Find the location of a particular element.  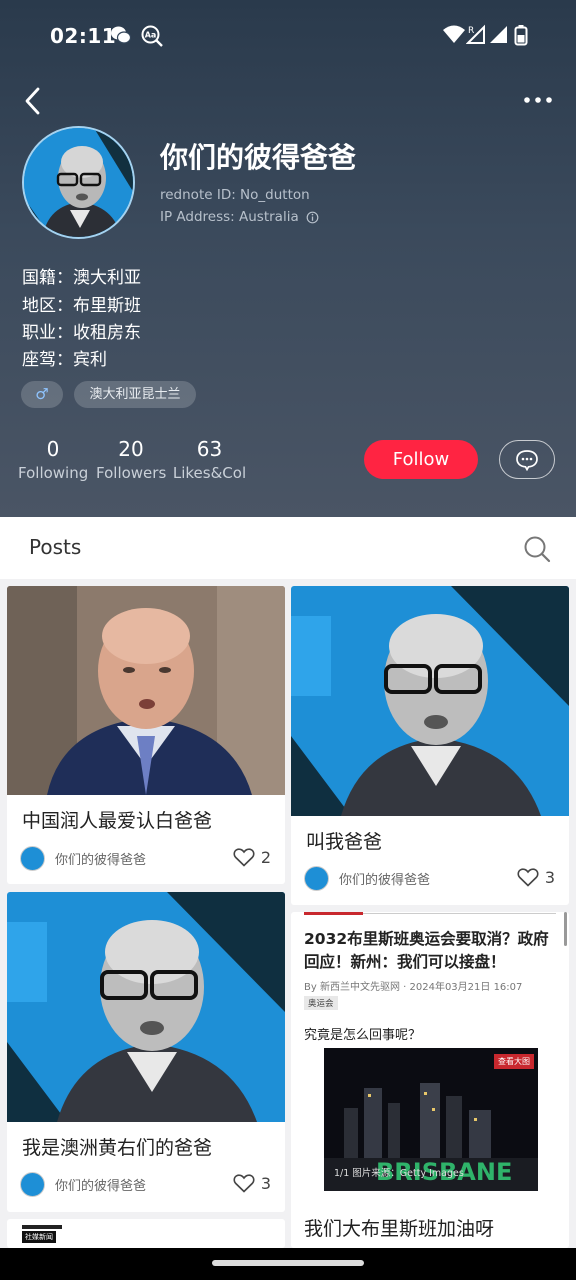

news-source: By 新西兰中文先驱网 · 2024年03月21日 16:07 is located at coordinates (413, 987).